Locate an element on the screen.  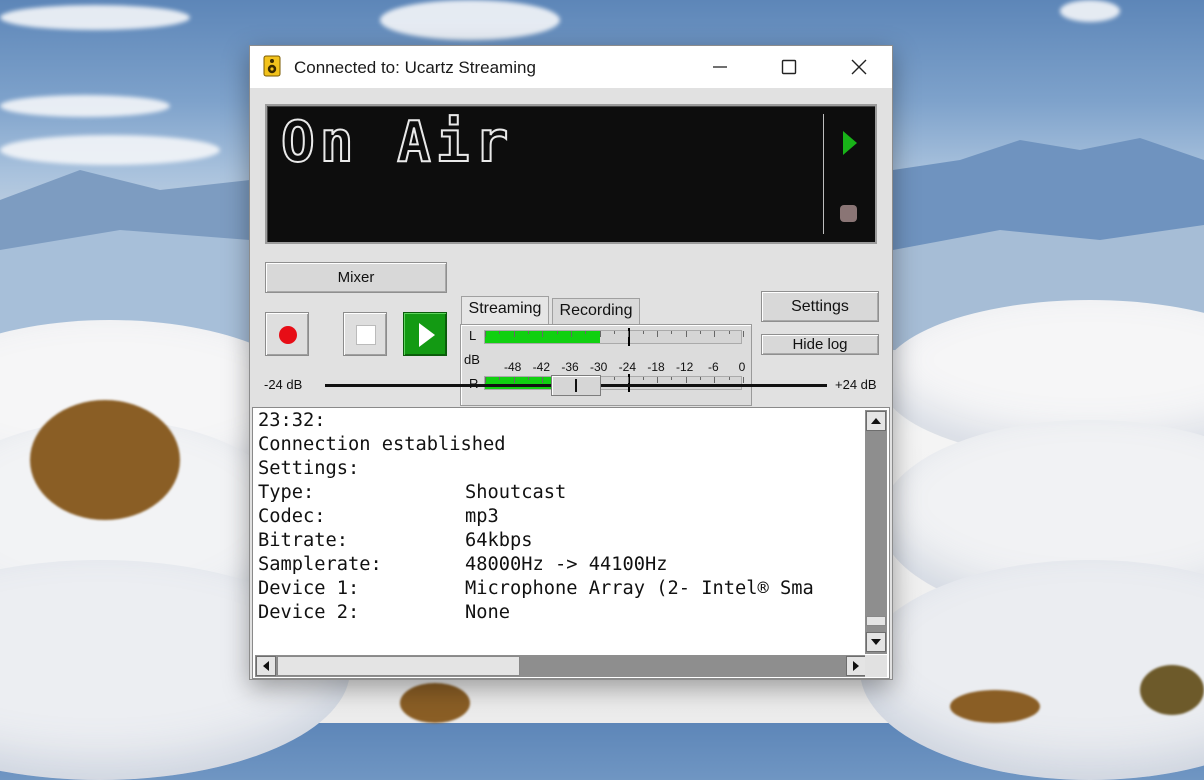
record-icon is located at coordinates (288, 335).